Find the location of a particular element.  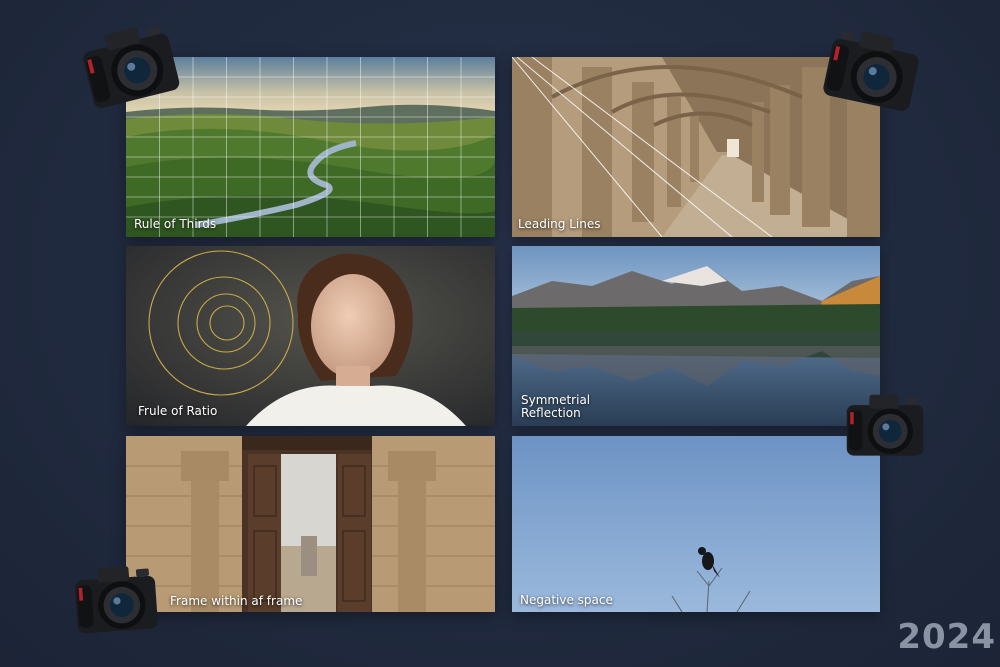

panel-caption: Frame within af frame is located at coordinates (236, 601).